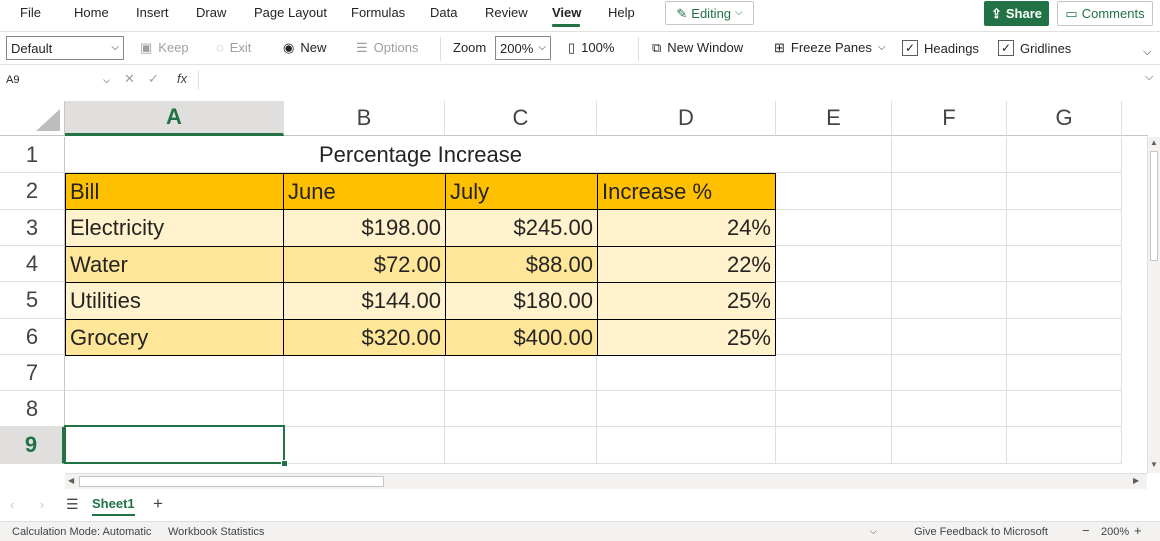 The image size is (1160, 541). I want to click on menu-file: File, so click(30, 12).